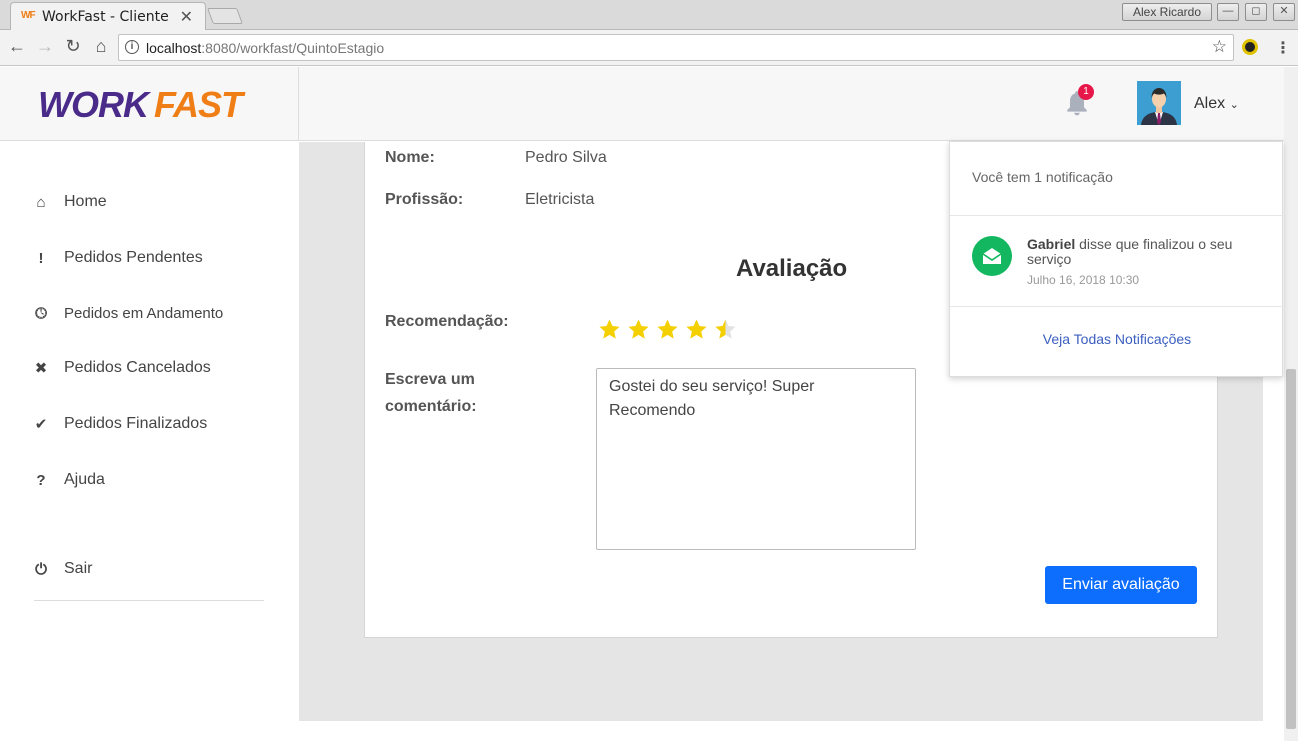 This screenshot has width=1298, height=741. What do you see at coordinates (447, 321) in the screenshot?
I see `recommendation-label: Recomendação:` at bounding box center [447, 321].